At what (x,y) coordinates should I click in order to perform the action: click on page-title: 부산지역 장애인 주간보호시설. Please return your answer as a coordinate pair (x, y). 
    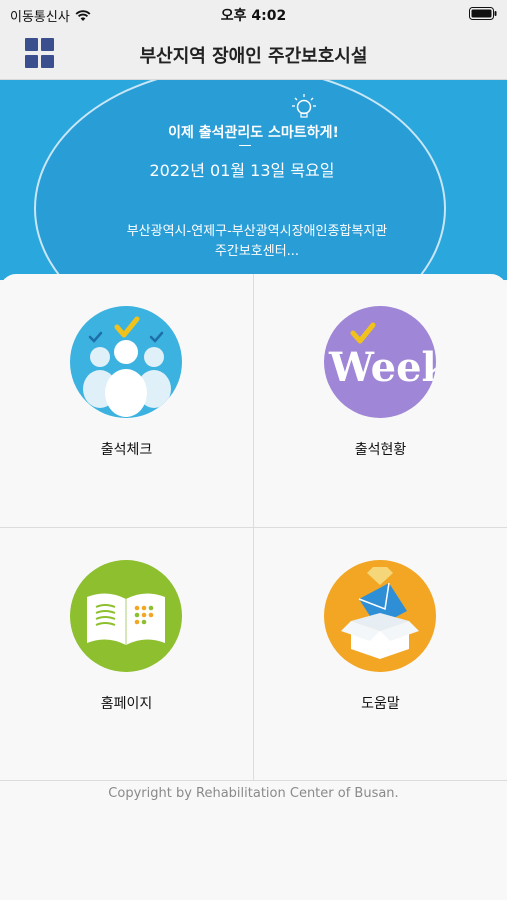
    Looking at the image, I should click on (253, 56).